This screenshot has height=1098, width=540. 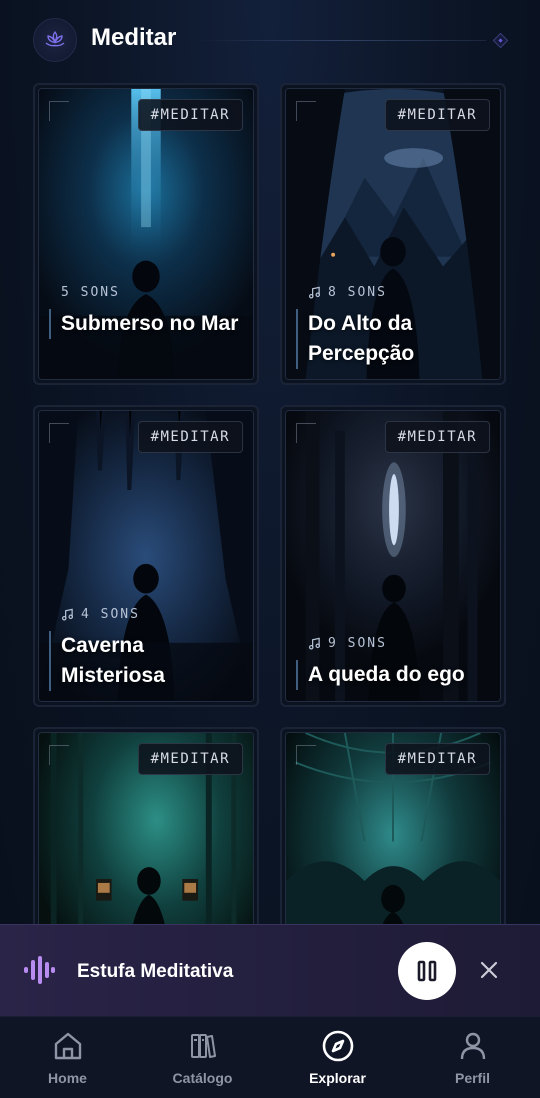 What do you see at coordinates (113, 660) in the screenshot?
I see `card-title: Caverna Misteriosa` at bounding box center [113, 660].